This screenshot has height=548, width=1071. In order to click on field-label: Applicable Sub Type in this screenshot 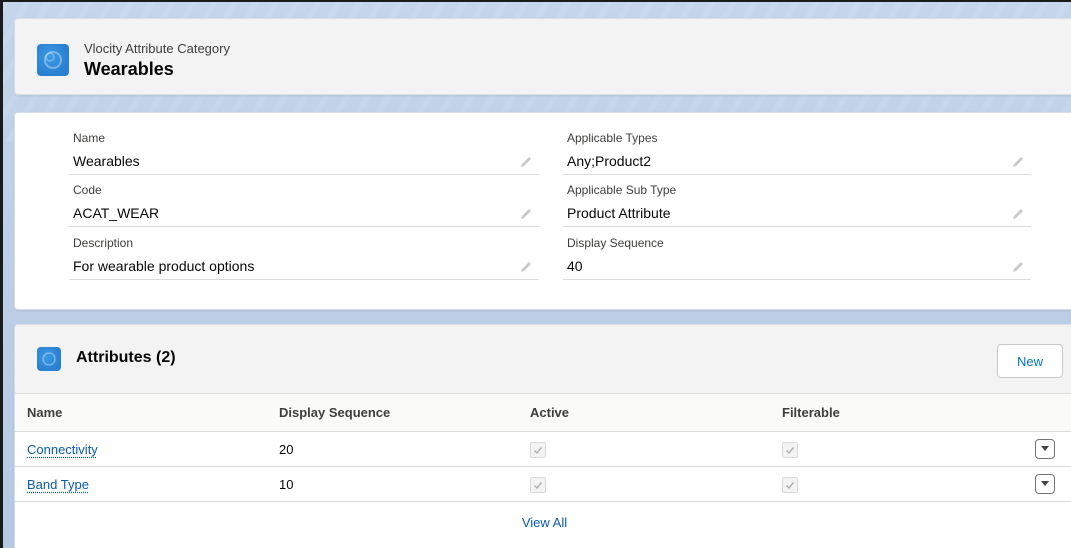, I will do `click(621, 190)`.